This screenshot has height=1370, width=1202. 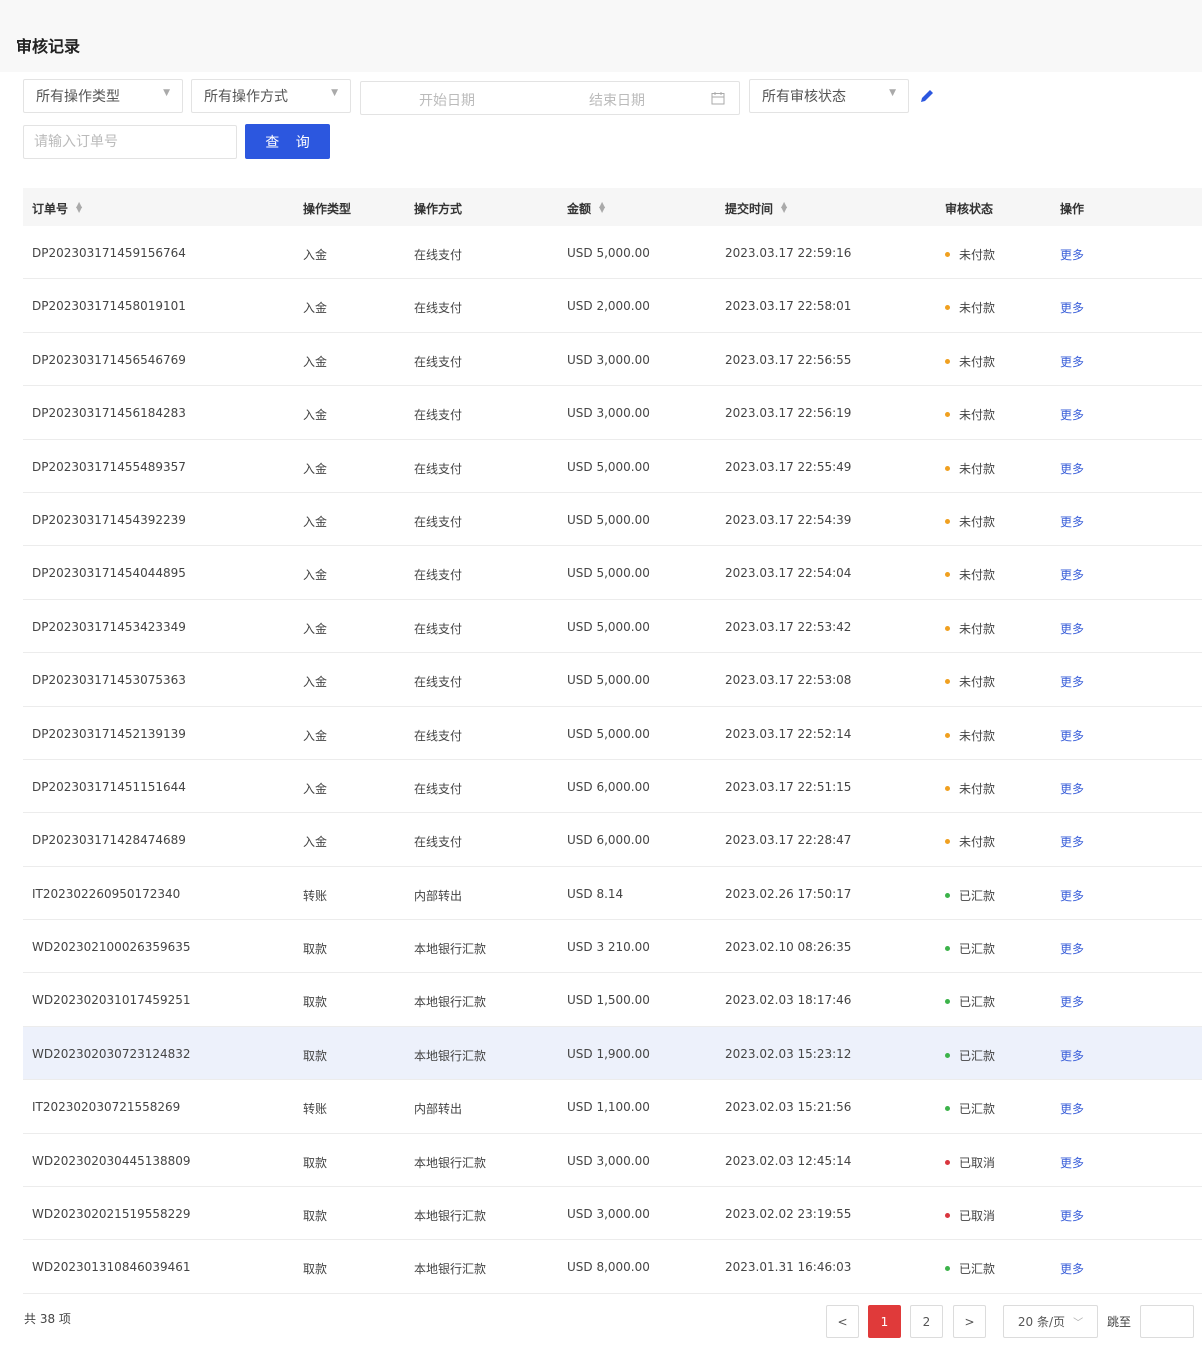 I want to click on order-number: DP202303171456184283, so click(x=109, y=413).